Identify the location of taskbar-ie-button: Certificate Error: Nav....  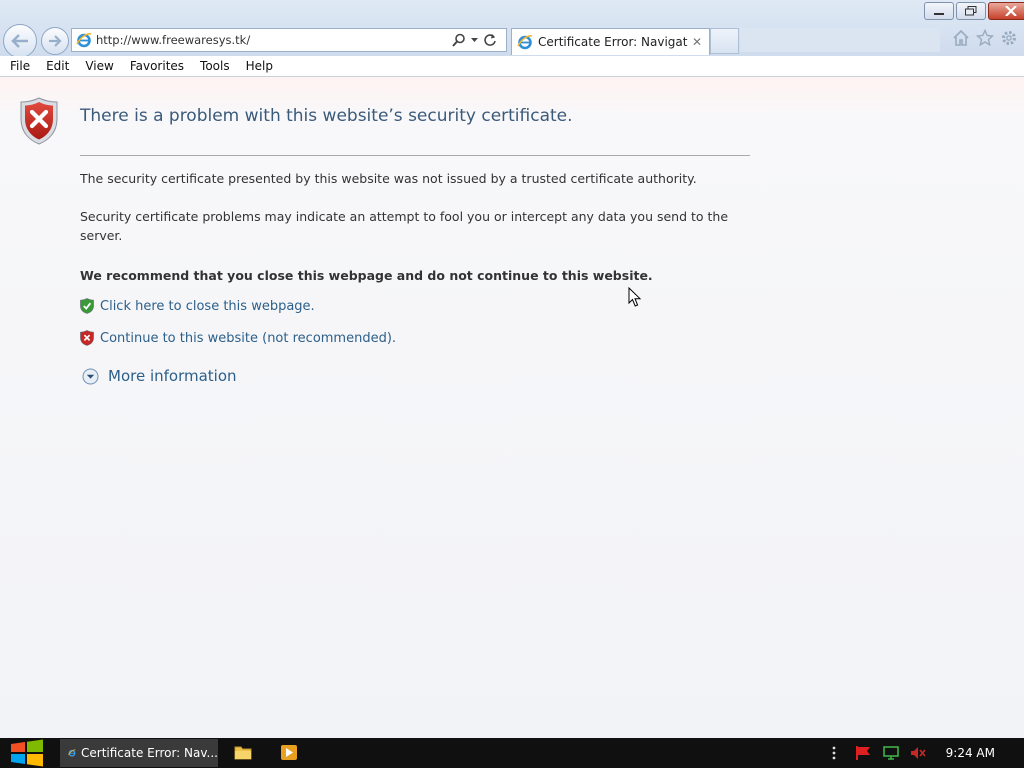
(139, 753).